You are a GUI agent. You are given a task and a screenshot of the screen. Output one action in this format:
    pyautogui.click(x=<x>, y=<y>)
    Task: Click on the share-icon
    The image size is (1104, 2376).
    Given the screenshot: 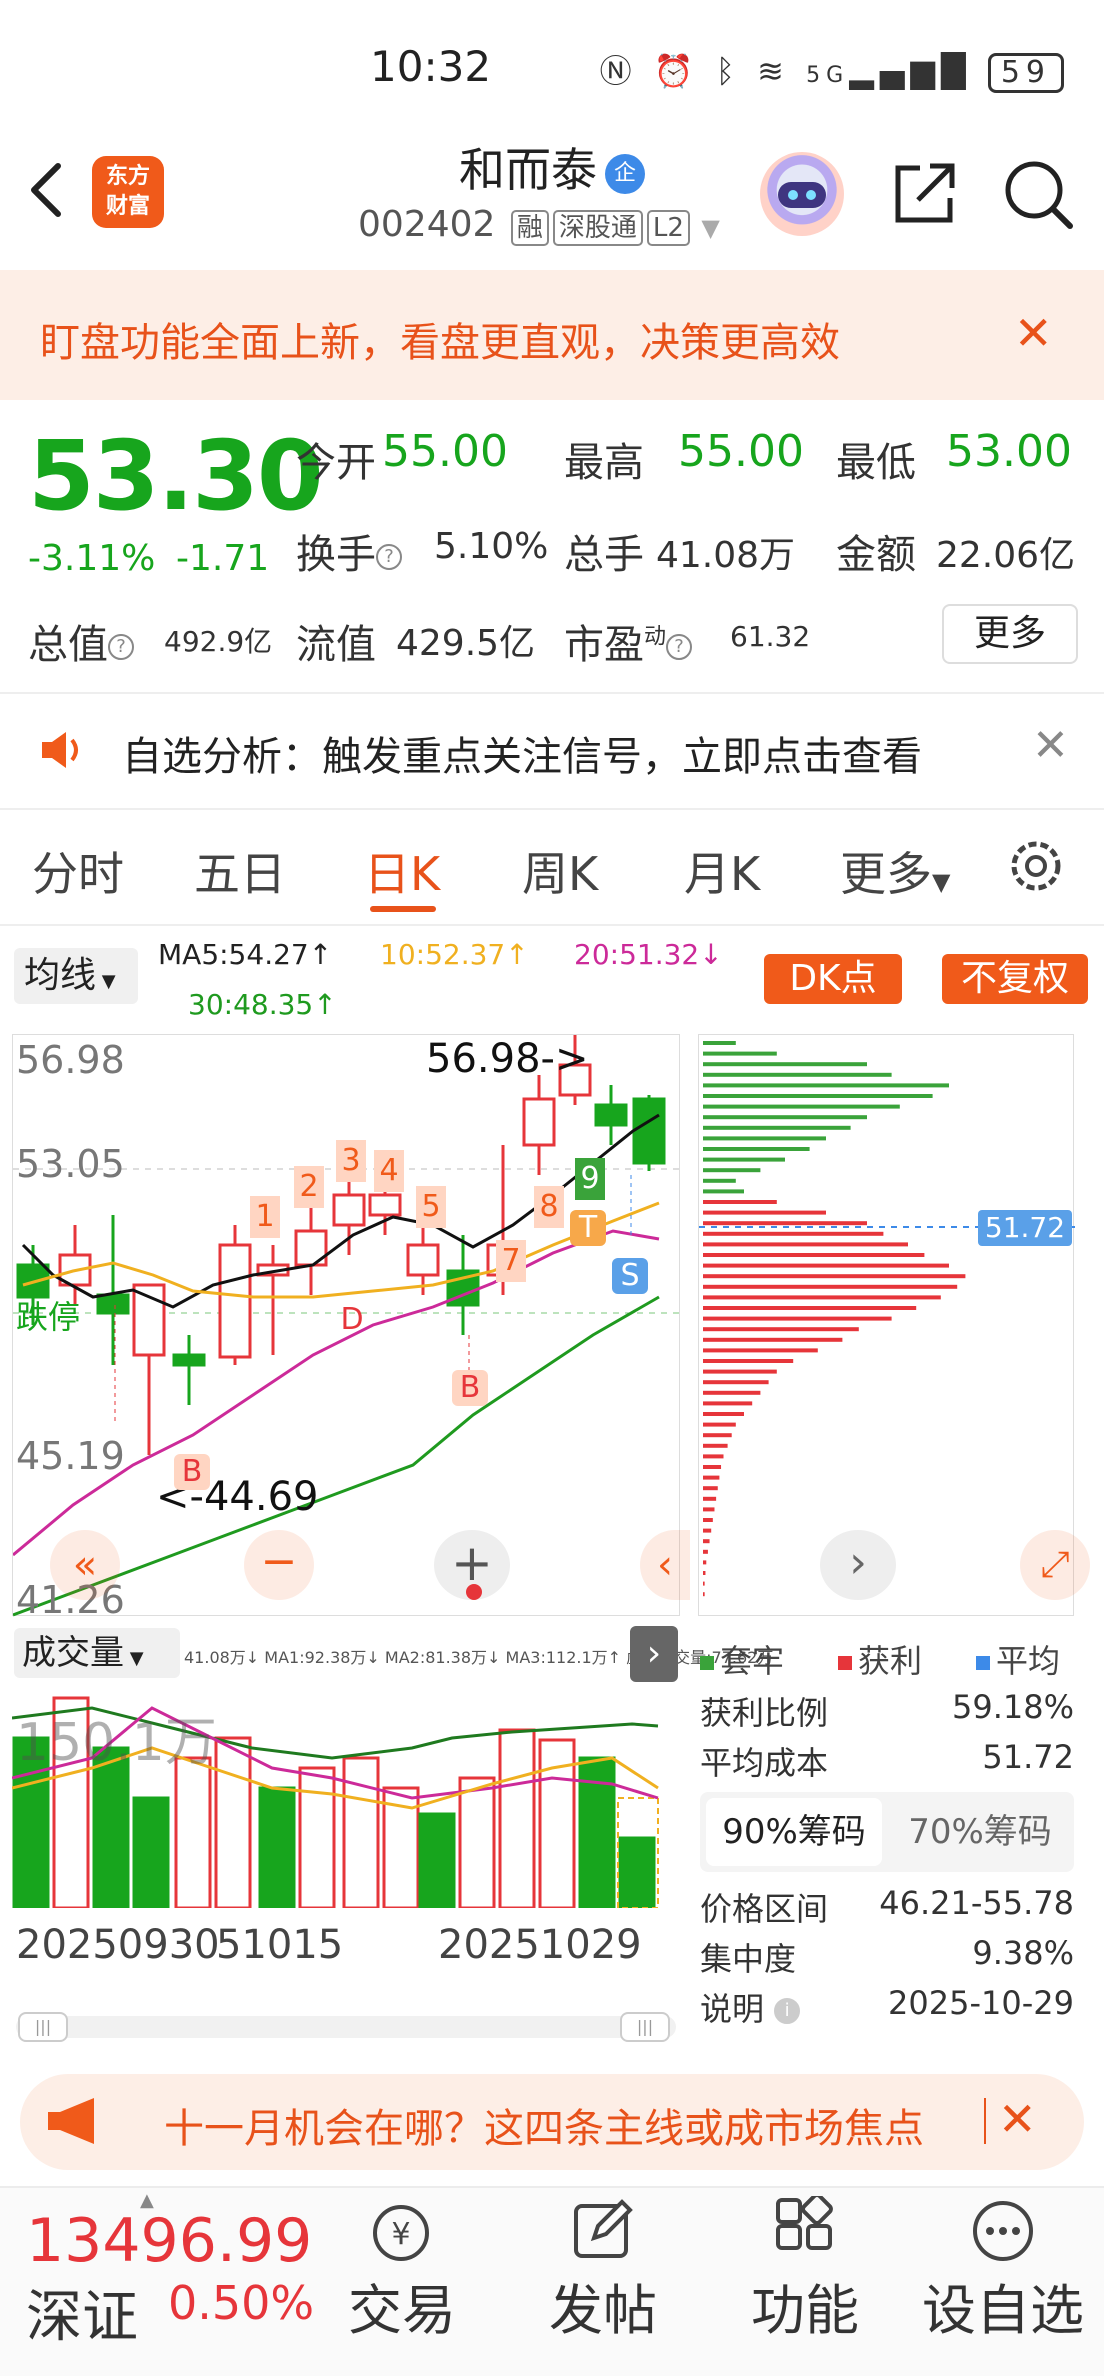 What is the action you would take?
    pyautogui.click(x=925, y=193)
    